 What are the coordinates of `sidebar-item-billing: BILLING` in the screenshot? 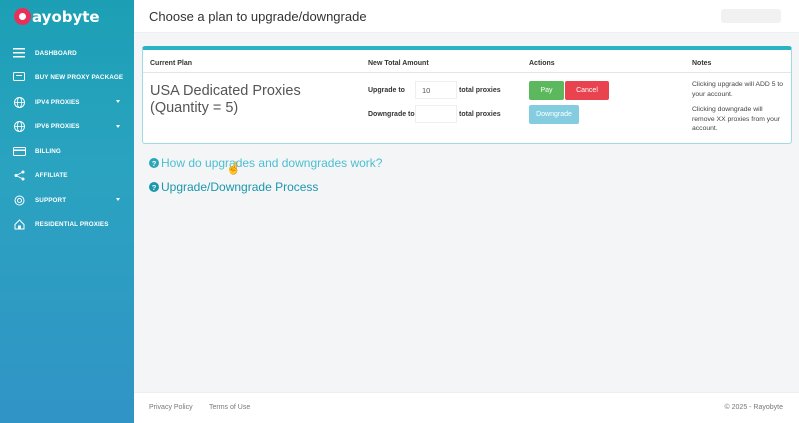 It's located at (67, 151).